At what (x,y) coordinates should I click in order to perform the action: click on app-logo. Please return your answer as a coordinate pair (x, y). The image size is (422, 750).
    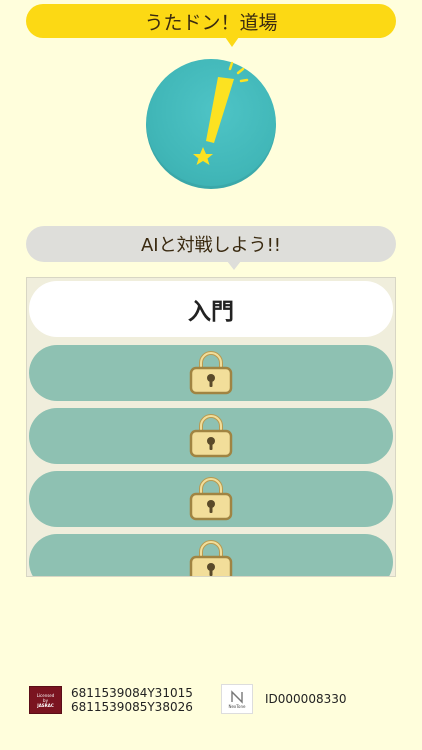
    Looking at the image, I should click on (211, 124).